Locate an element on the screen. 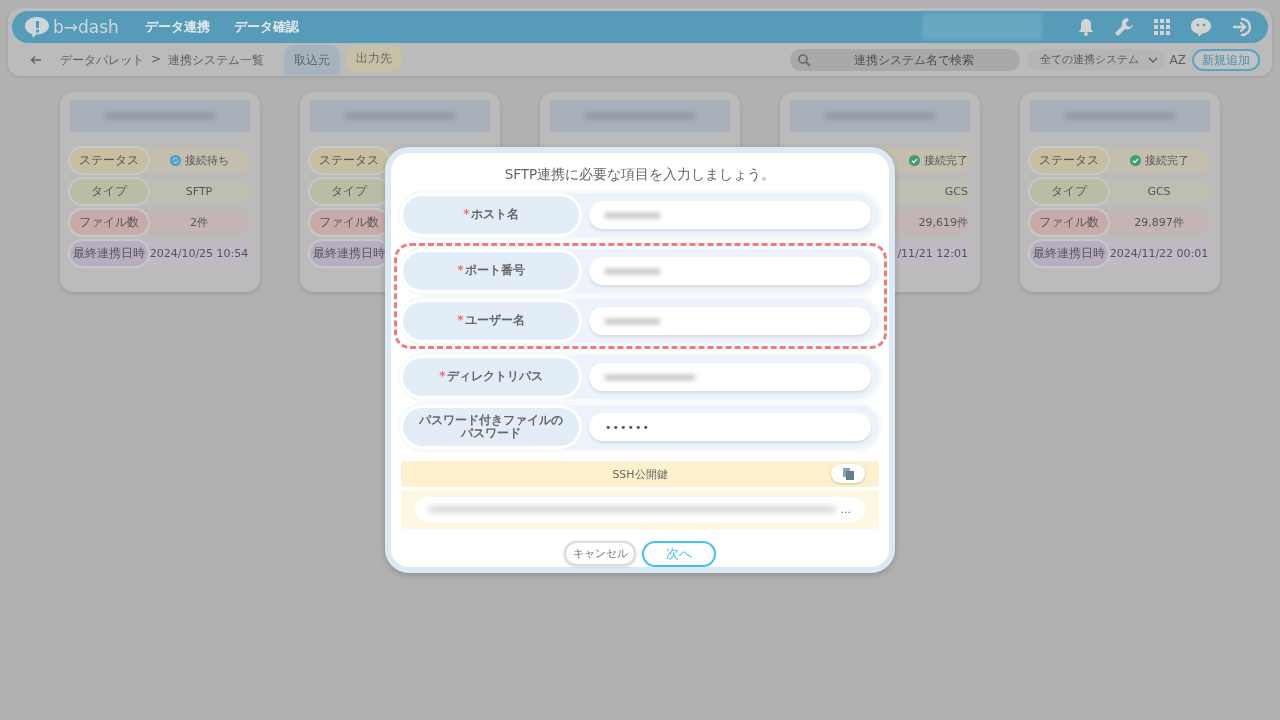 The height and width of the screenshot is (720, 1280). field-label: *ユーザー名 is located at coordinates (491, 321).